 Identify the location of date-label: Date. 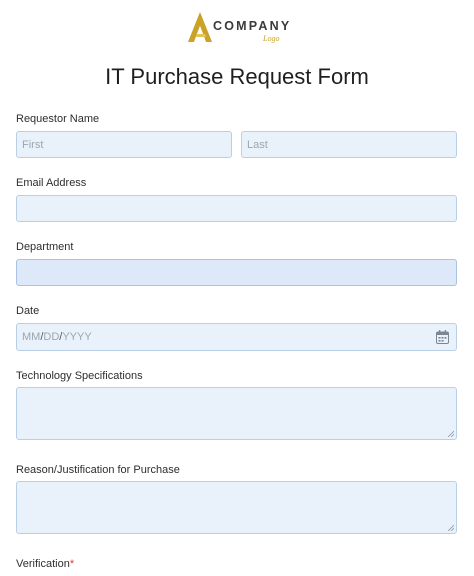
(28, 311).